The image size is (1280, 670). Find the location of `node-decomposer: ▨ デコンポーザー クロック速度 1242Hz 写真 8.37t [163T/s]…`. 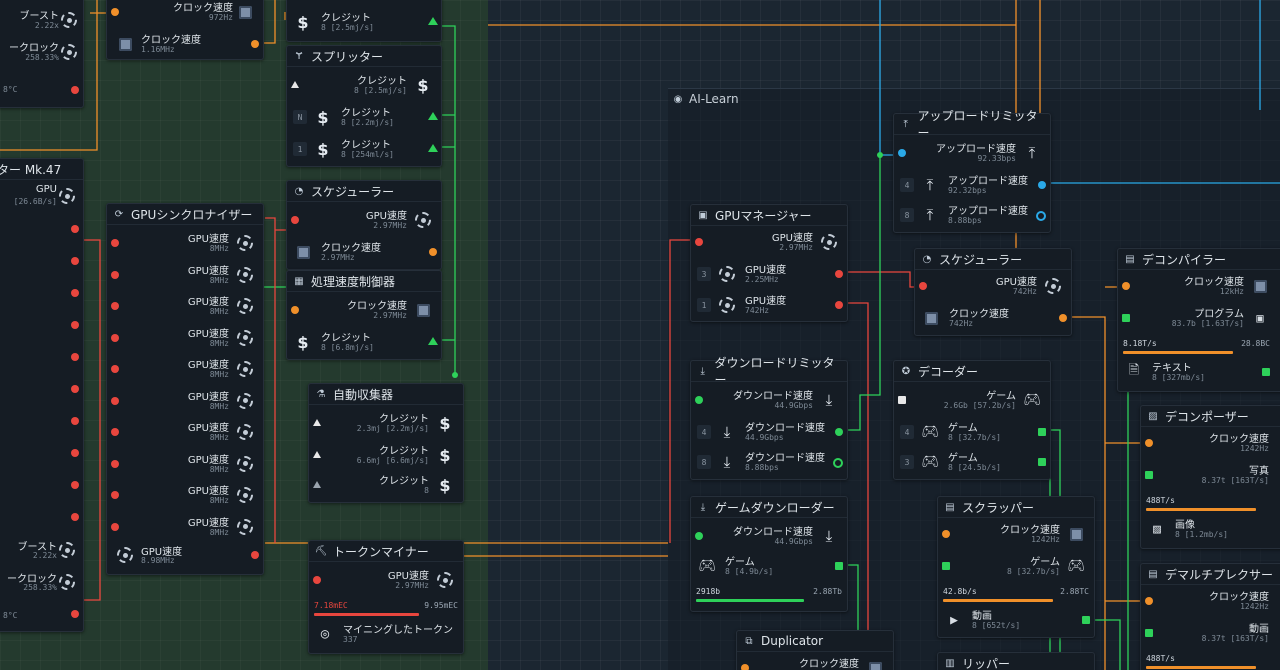

node-decomposer: ▨ デコンポーザー クロック速度 1242Hz 写真 8.37t [163T/s]… is located at coordinates (1210, 477).